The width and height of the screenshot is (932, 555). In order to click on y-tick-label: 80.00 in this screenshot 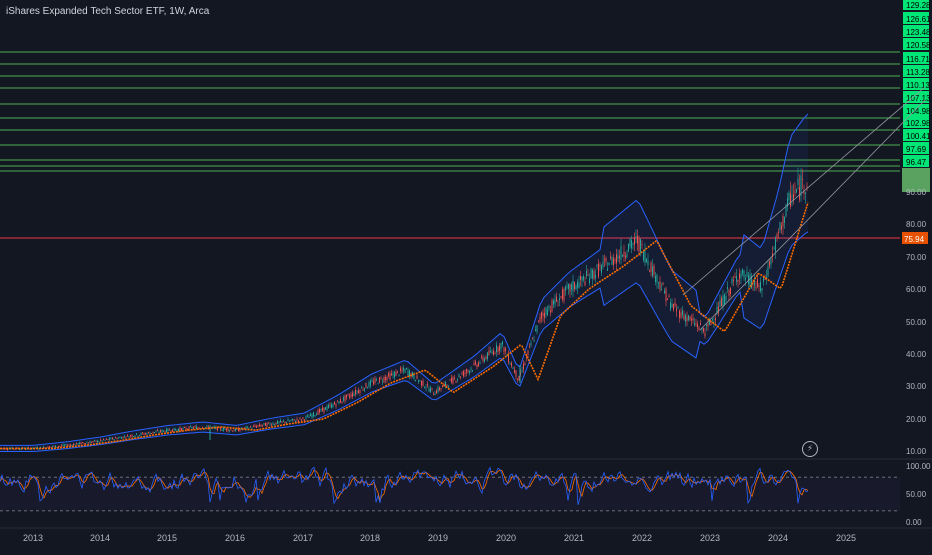, I will do `click(916, 224)`.